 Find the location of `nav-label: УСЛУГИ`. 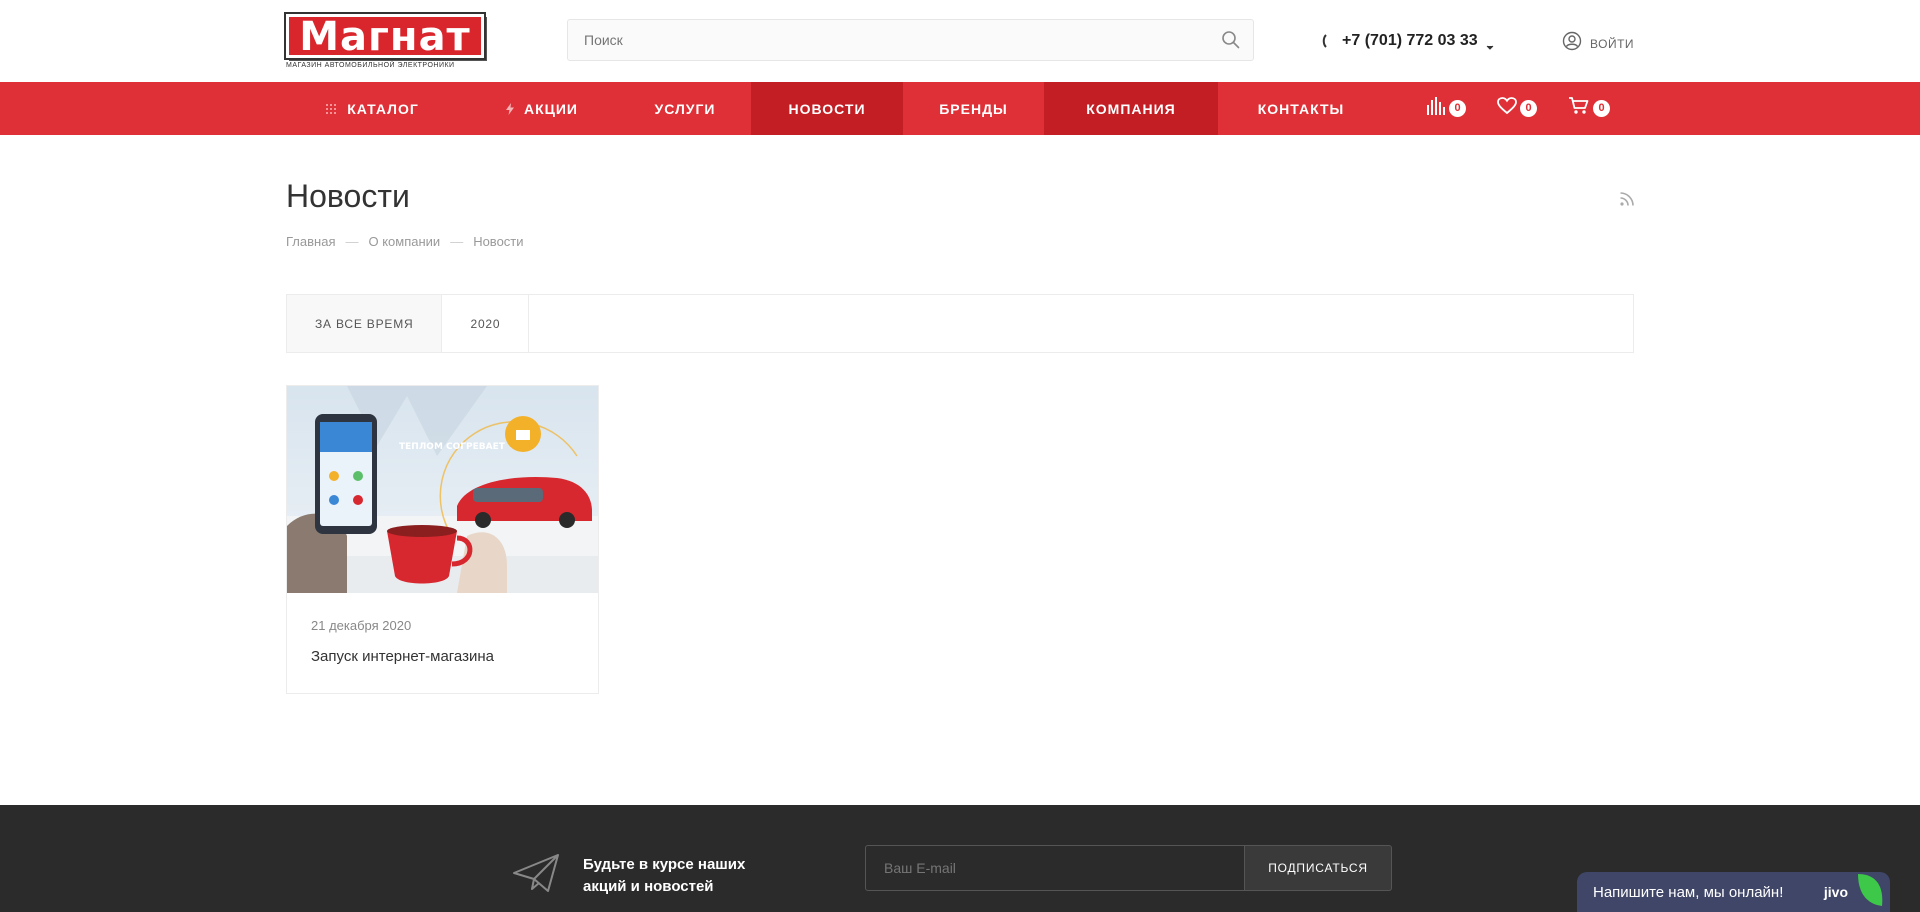

nav-label: УСЛУГИ is located at coordinates (685, 108).